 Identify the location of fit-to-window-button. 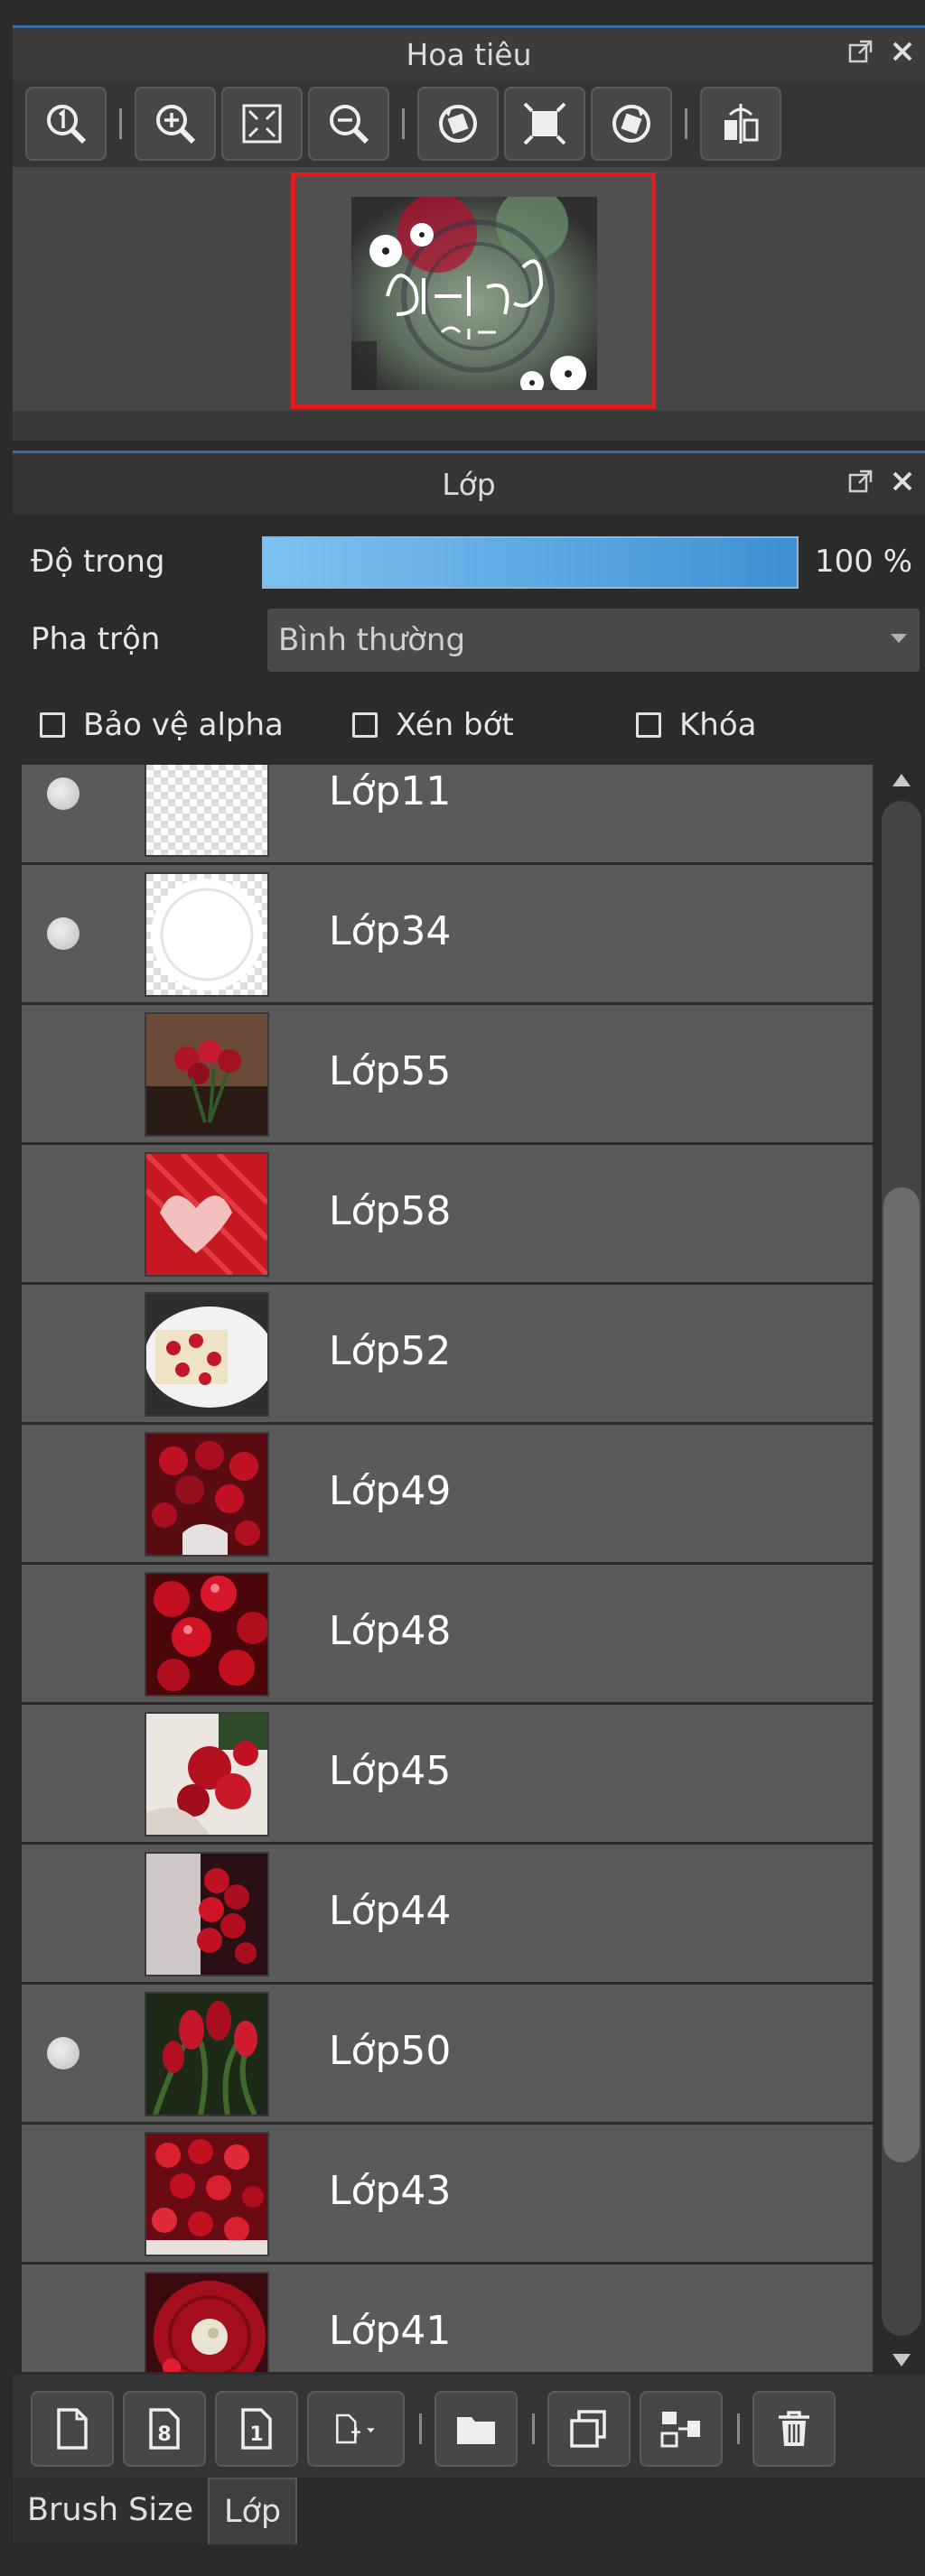
(262, 124).